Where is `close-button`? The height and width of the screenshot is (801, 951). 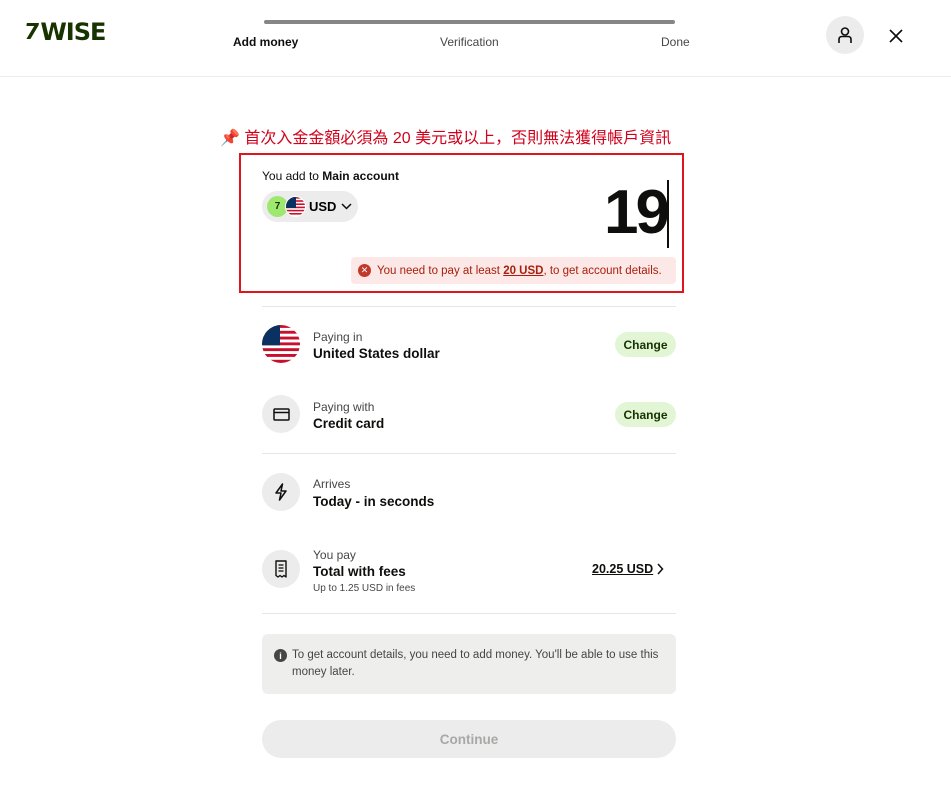
close-button is located at coordinates (896, 36).